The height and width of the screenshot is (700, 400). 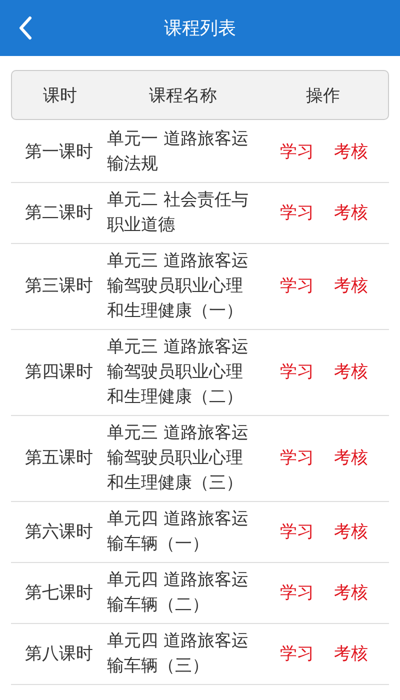 I want to click on lesson-cell-text: 第七课时, so click(x=59, y=593).